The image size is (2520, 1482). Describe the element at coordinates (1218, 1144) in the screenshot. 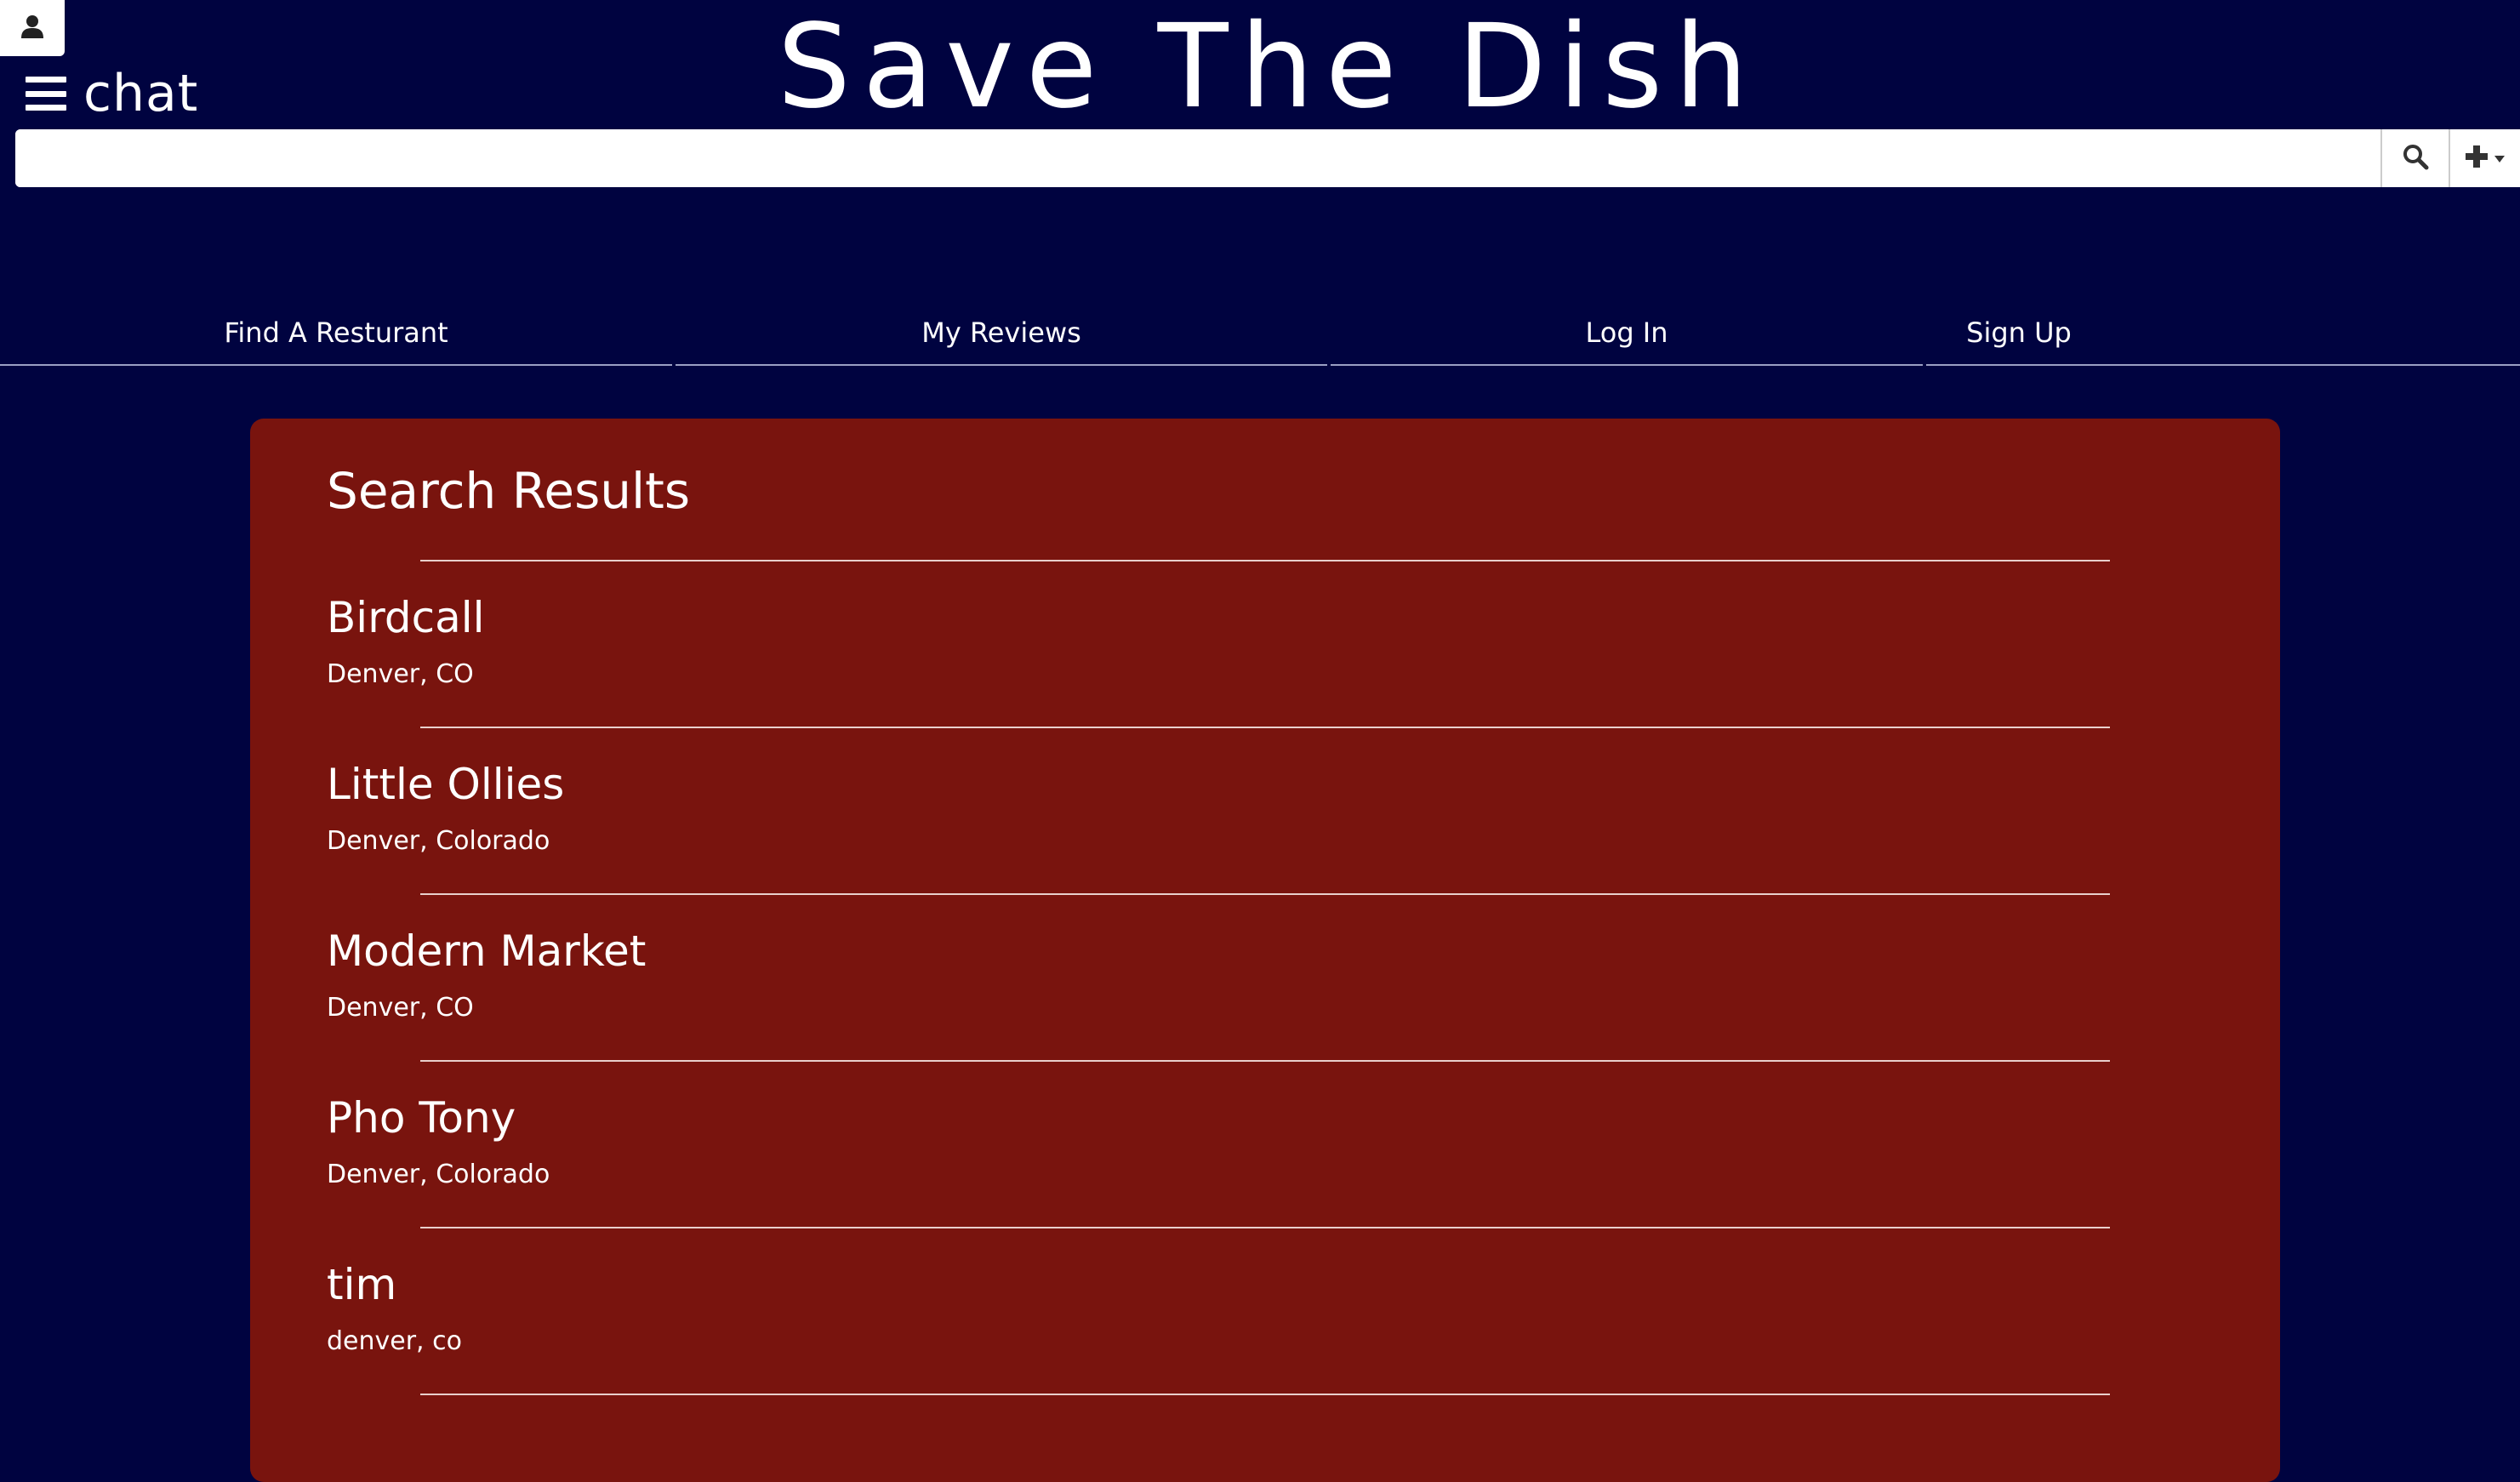

I see `result-item: Pho Tony Denver, Colorado` at that location.